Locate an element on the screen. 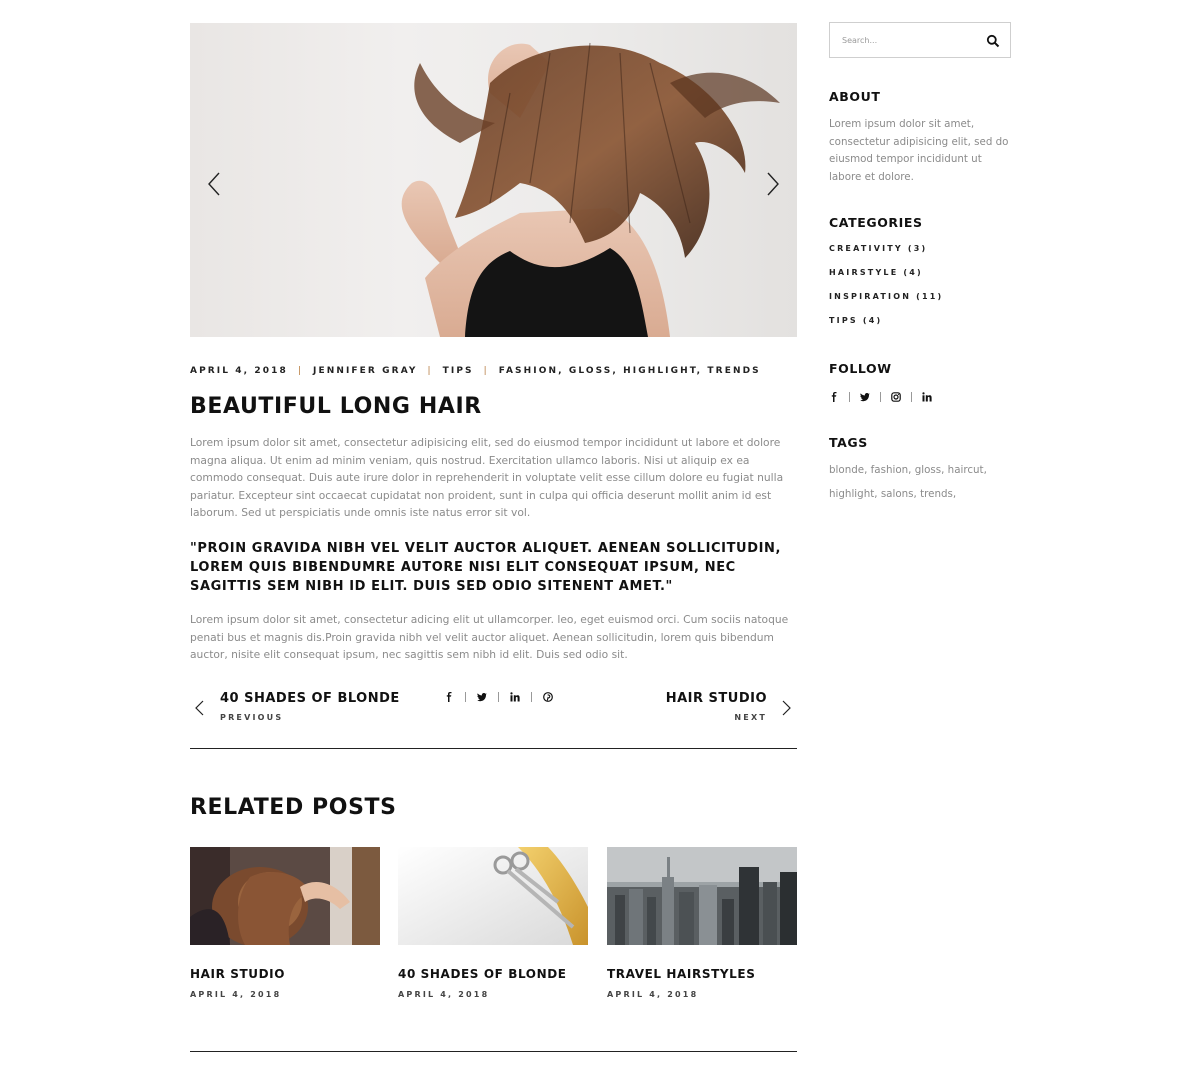 This screenshot has height=1077, width=1200. post-date: APRIL 4, 2018 is located at coordinates (239, 371).